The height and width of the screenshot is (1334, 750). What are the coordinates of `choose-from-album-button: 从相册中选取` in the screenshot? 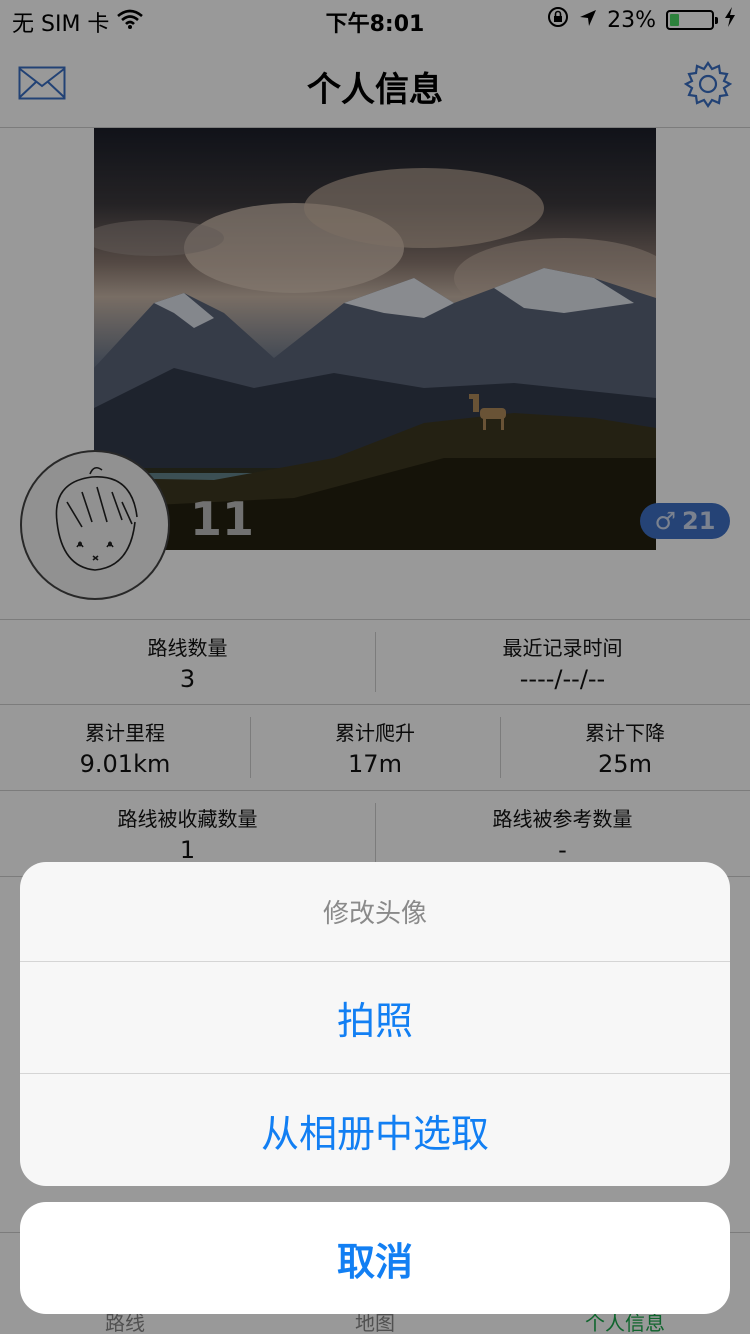 It's located at (375, 1130).